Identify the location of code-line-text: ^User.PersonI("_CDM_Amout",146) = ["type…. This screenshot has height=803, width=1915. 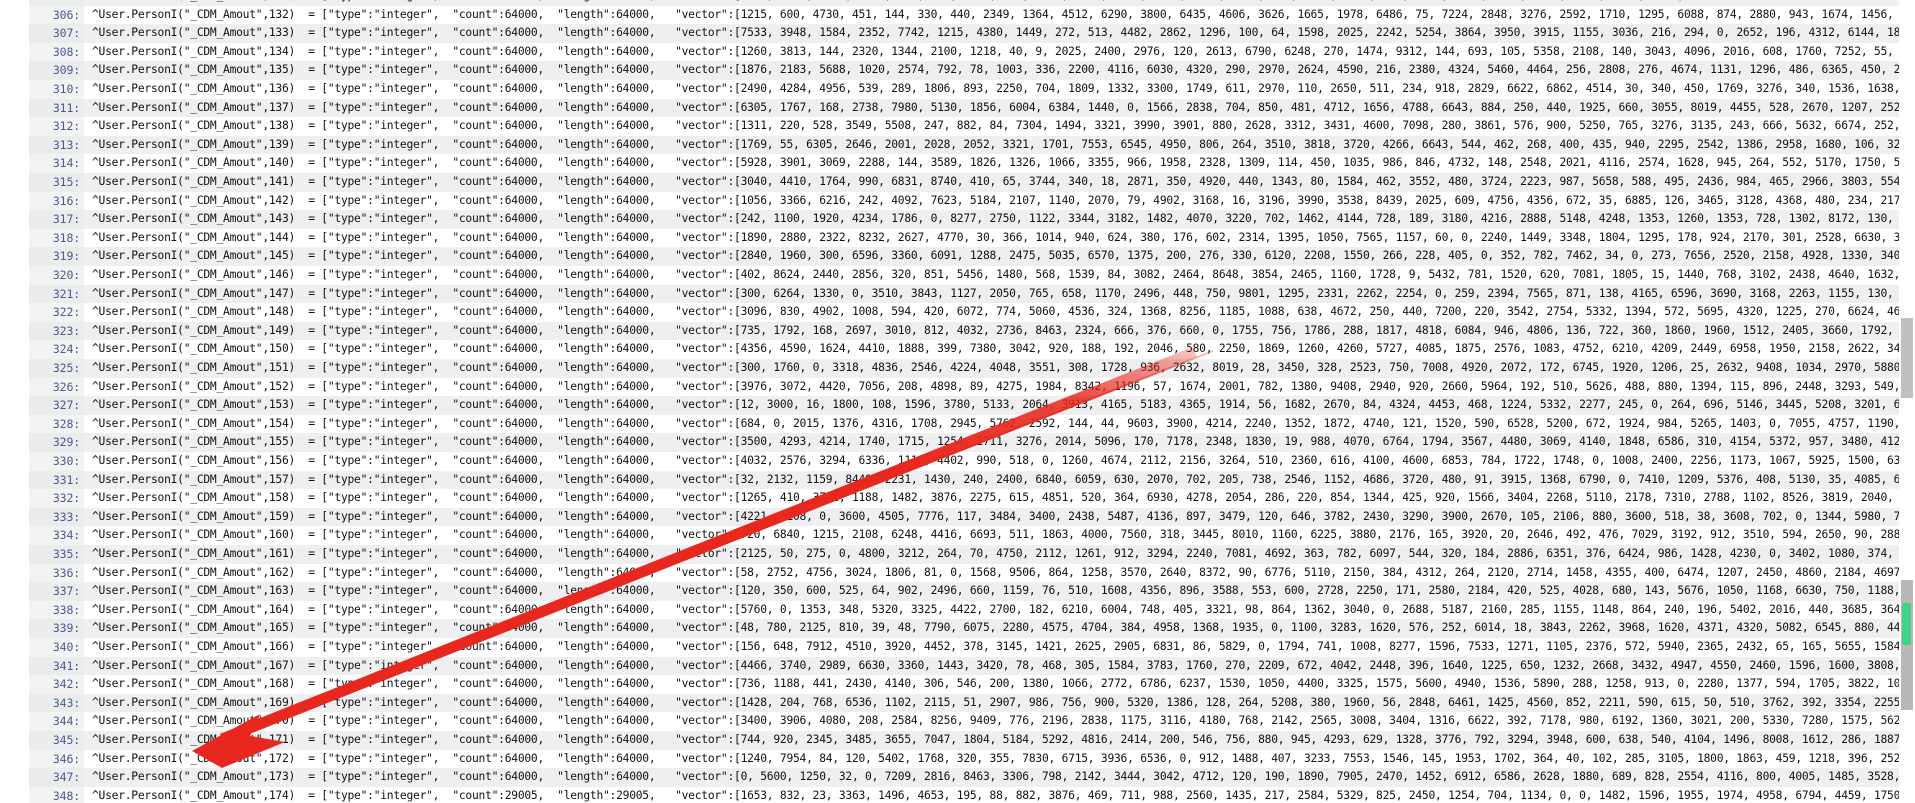
(1003, 274).